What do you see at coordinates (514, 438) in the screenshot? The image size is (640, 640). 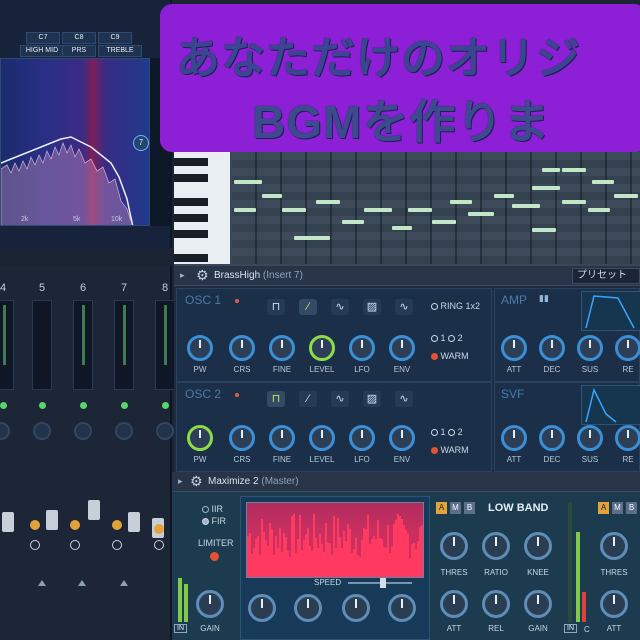 I see `svf-att-knob` at bounding box center [514, 438].